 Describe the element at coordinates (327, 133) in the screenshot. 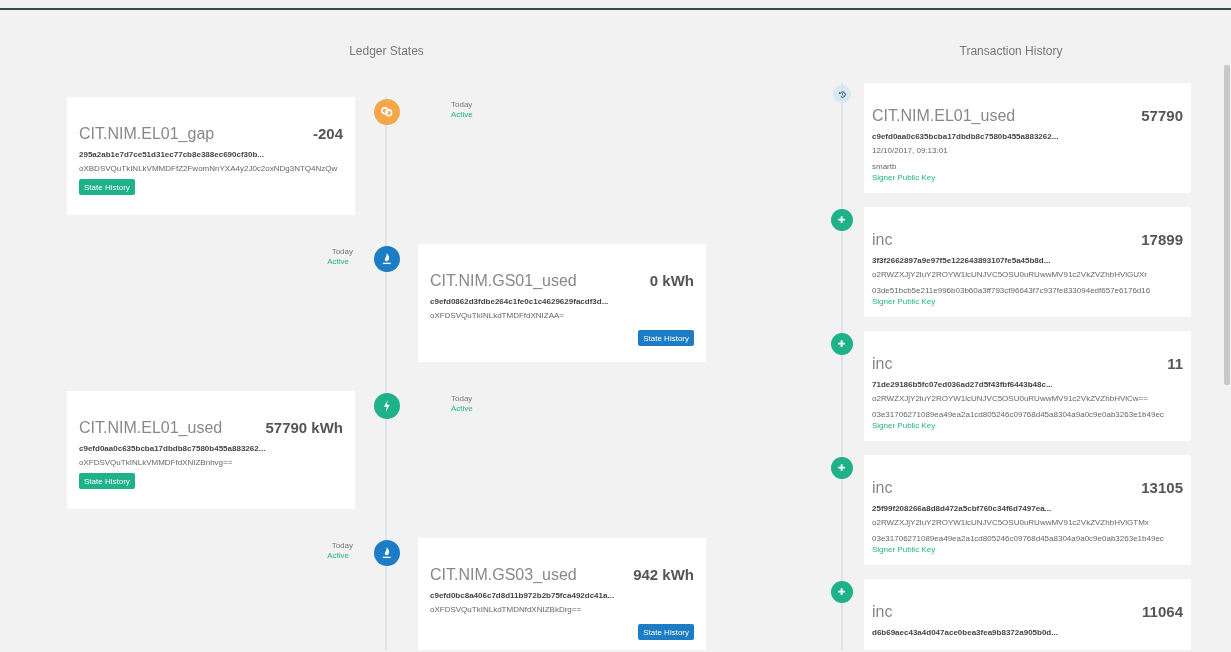

I see `state-value: -204` at that location.